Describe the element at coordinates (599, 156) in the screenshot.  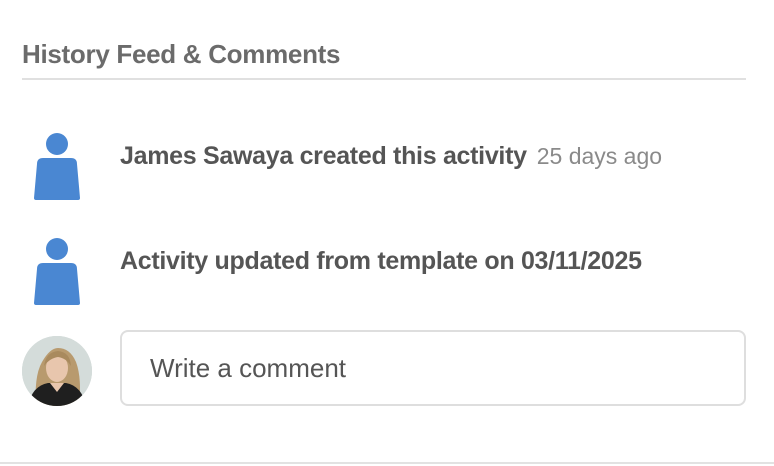
I see `feed-timestamp: 25 days ago` at that location.